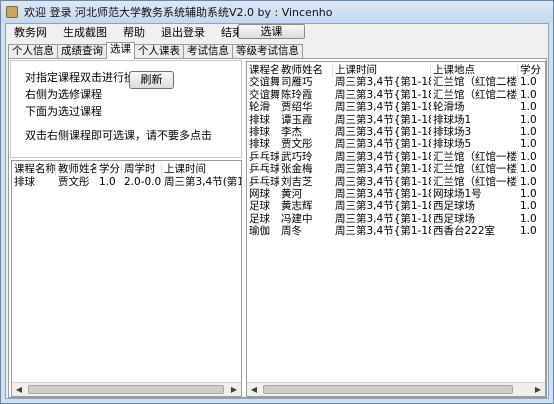 This screenshot has width=554, height=404. I want to click on table-cell: 瑜伽, so click(259, 231).